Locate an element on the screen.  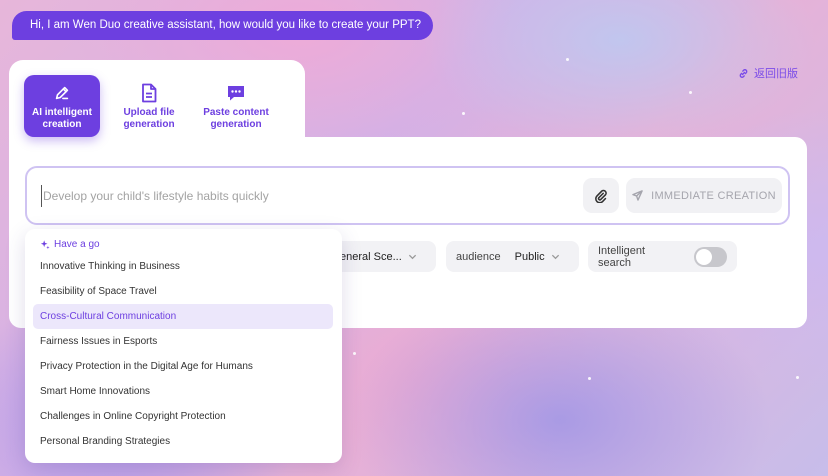
link-icon is located at coordinates (743, 73).